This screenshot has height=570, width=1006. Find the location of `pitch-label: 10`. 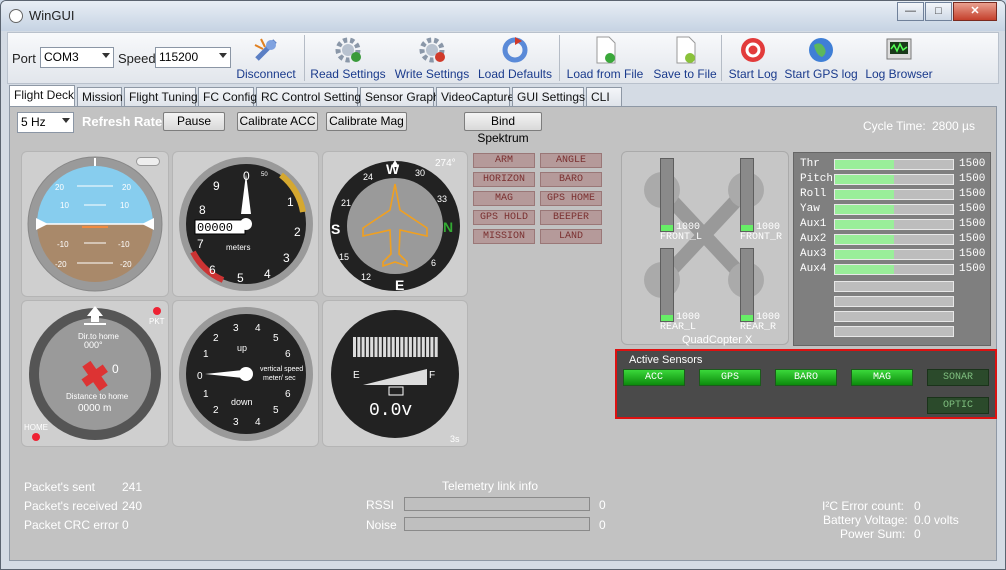

pitch-label: 10 is located at coordinates (124, 205).